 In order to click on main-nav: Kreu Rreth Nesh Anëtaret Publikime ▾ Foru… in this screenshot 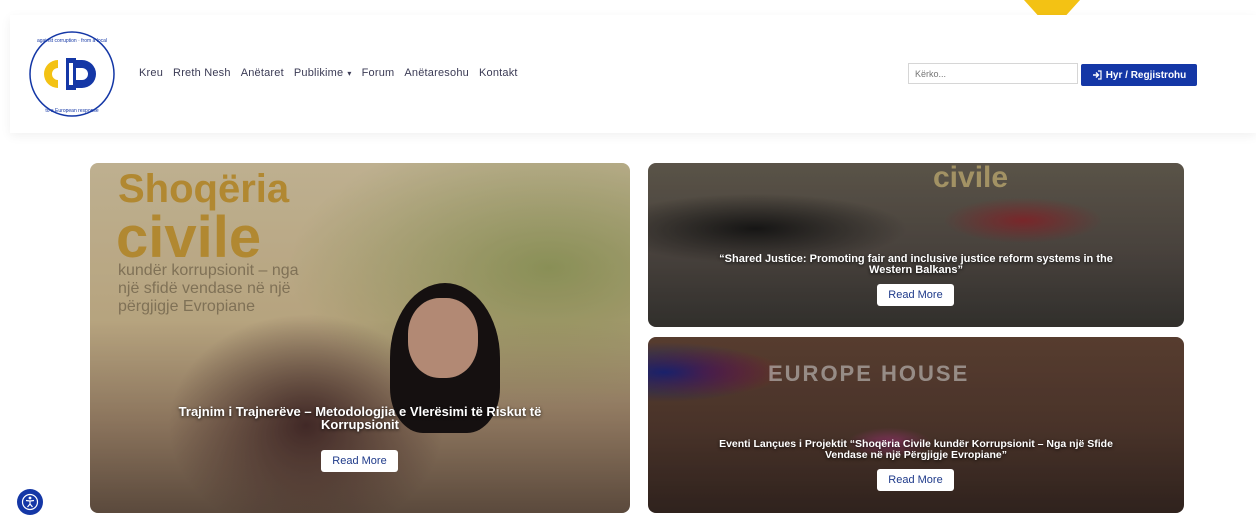, I will do `click(333, 73)`.